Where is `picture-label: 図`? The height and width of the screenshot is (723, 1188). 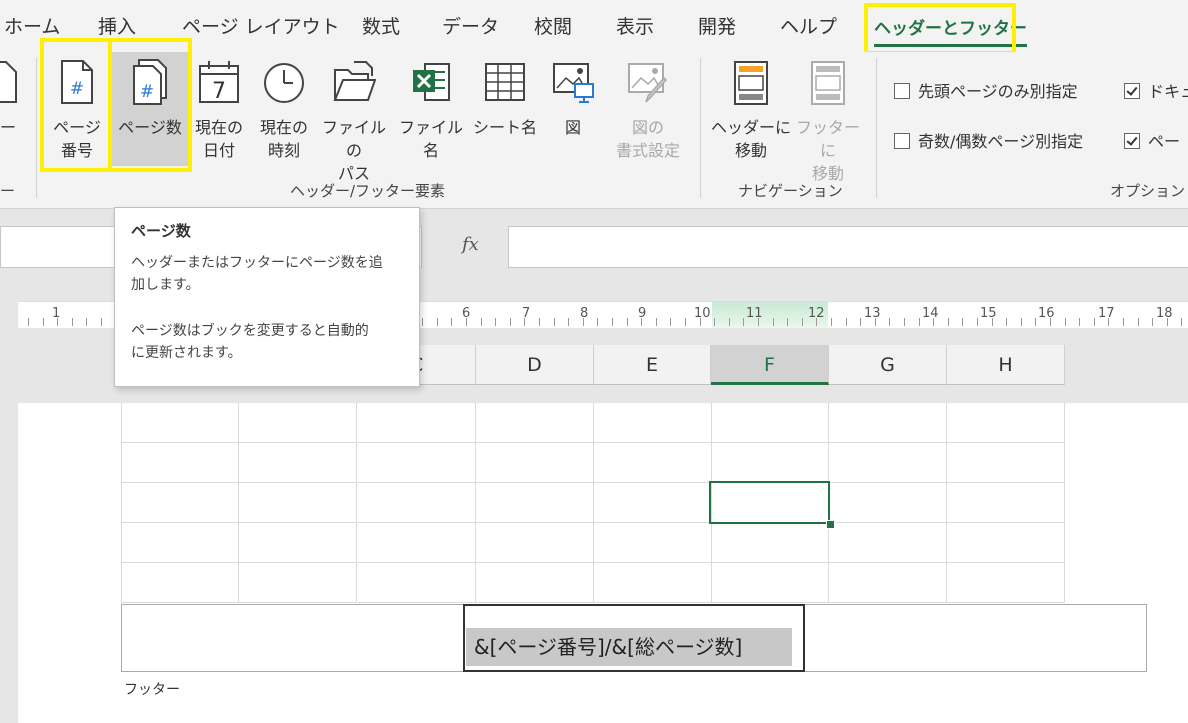
picture-label: 図 is located at coordinates (572, 127).